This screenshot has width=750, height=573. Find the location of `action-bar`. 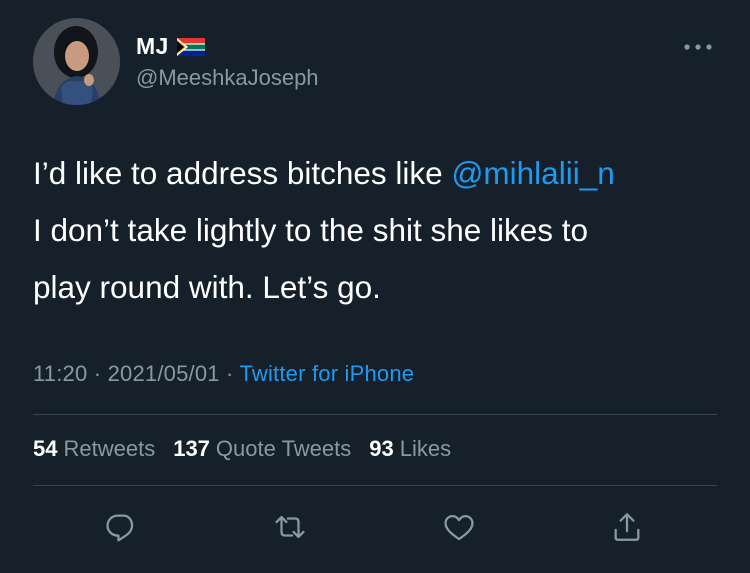

action-bar is located at coordinates (375, 527).